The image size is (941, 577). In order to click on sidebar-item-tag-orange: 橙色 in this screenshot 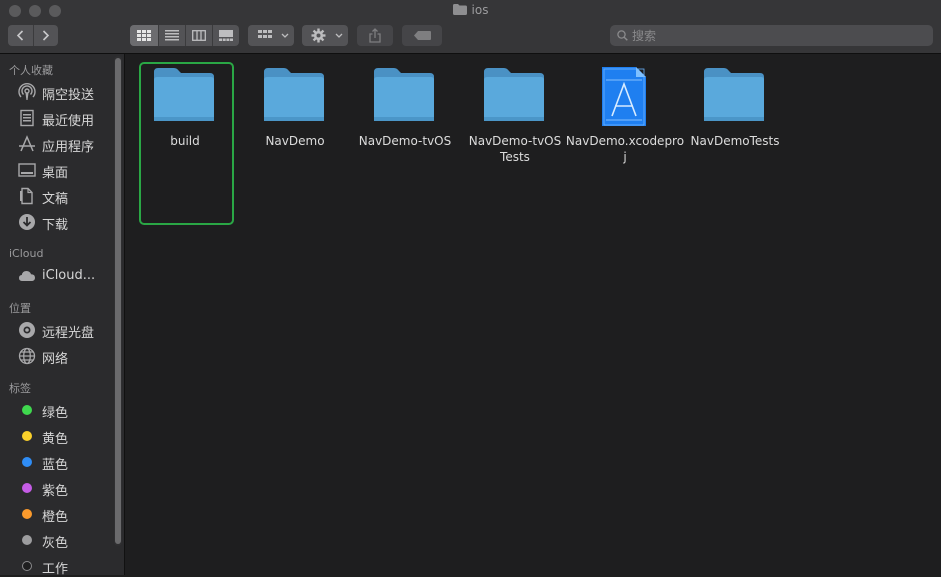, I will do `click(68, 514)`.